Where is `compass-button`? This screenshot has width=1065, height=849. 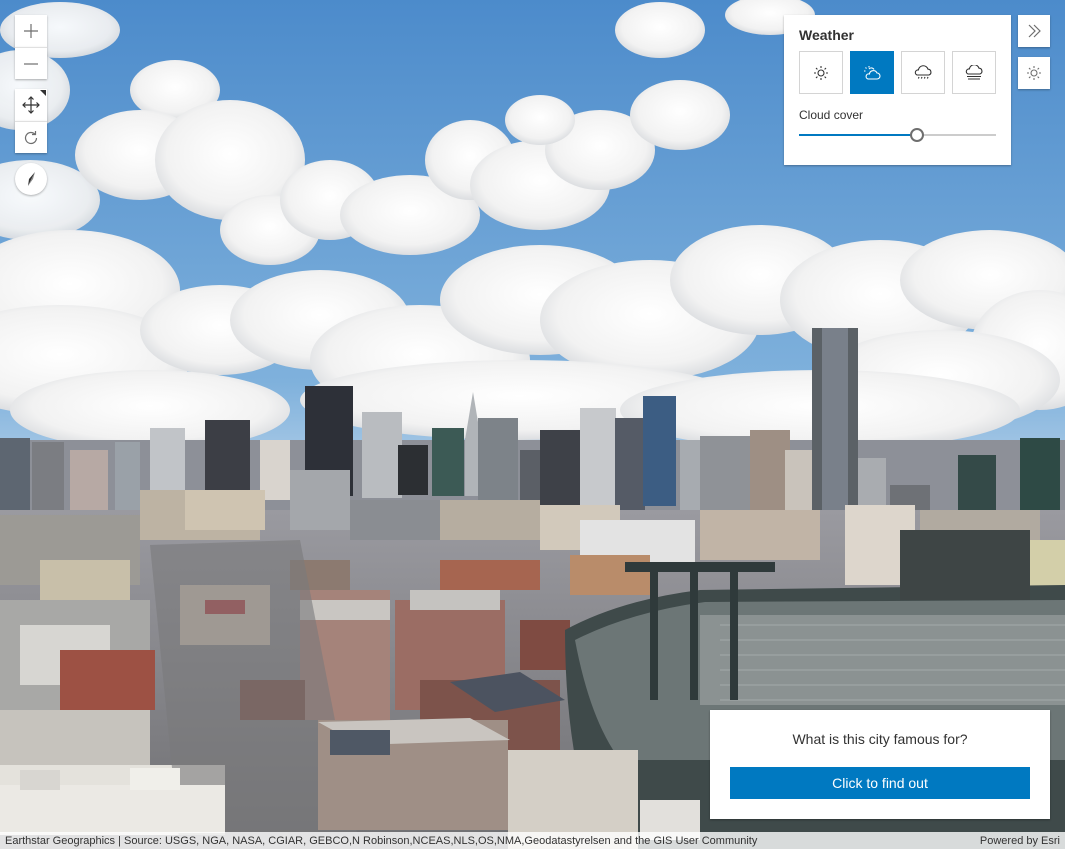 compass-button is located at coordinates (31, 179).